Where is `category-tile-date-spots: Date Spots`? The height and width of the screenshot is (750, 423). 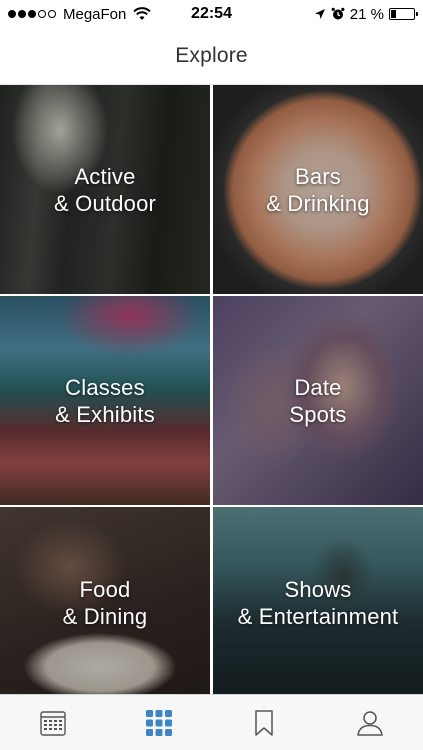 category-tile-date-spots: Date Spots is located at coordinates (318, 400).